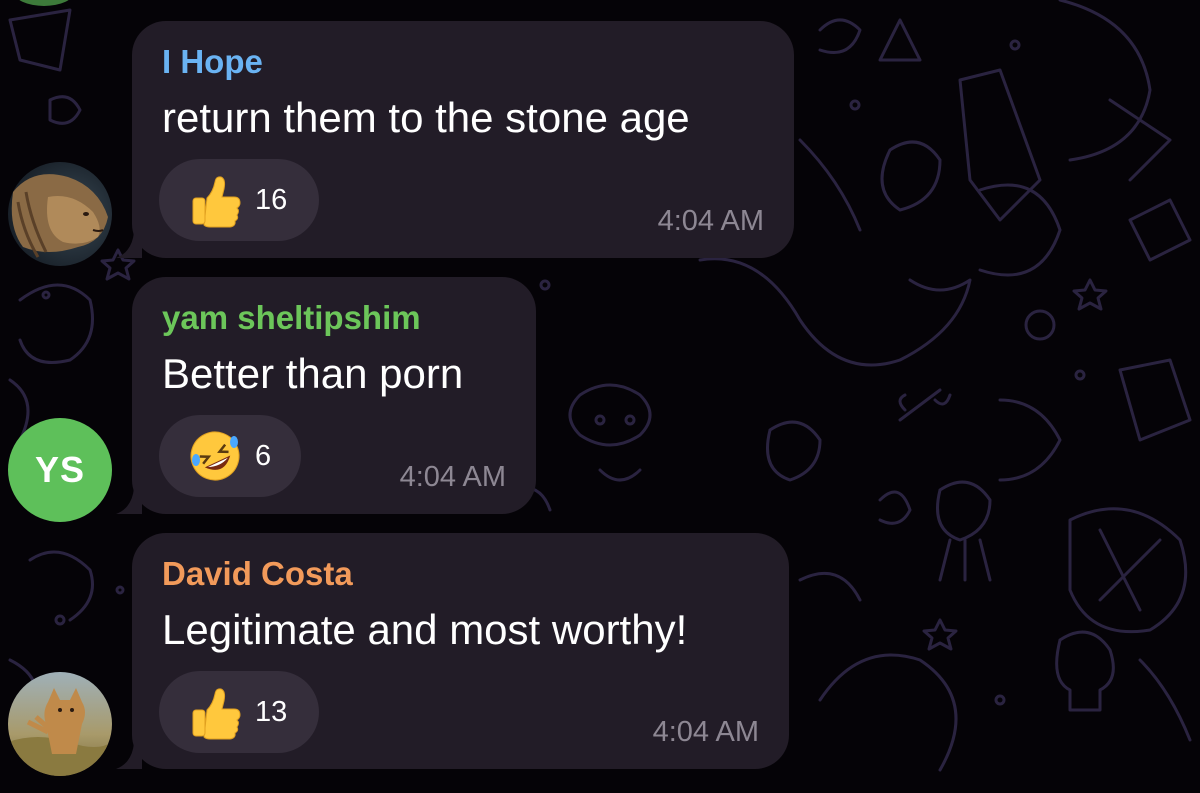 Image resolution: width=1200 pixels, height=793 pixels. Describe the element at coordinates (215, 456) in the screenshot. I see `rolling-laughing-icon` at that location.